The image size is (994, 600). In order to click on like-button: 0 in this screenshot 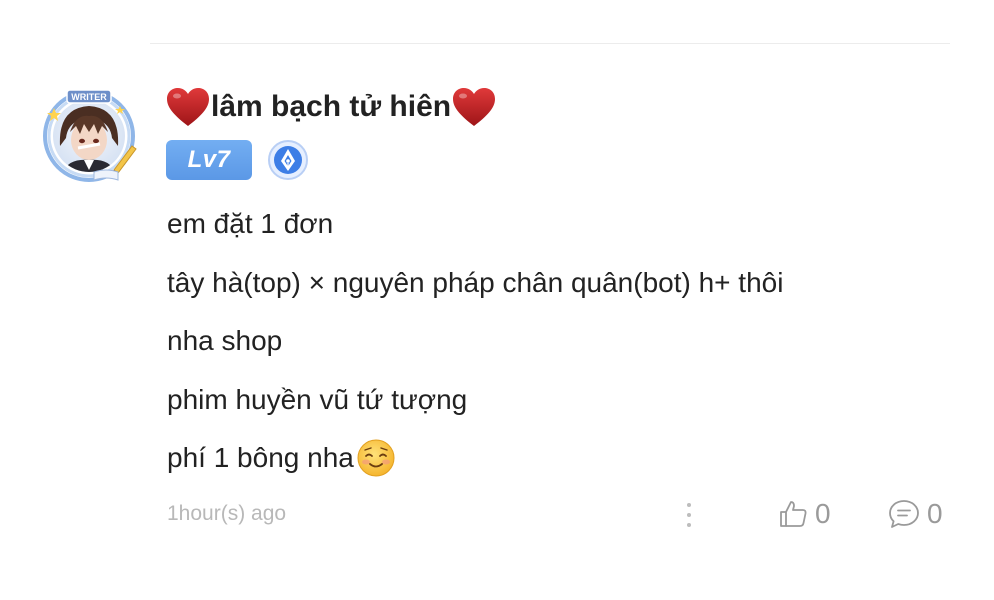, I will do `click(804, 514)`.